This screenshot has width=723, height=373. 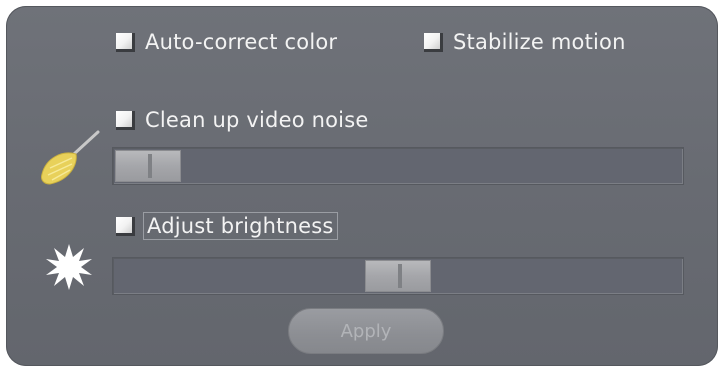 I want to click on adjust-brightness-checkbox, so click(x=125, y=226).